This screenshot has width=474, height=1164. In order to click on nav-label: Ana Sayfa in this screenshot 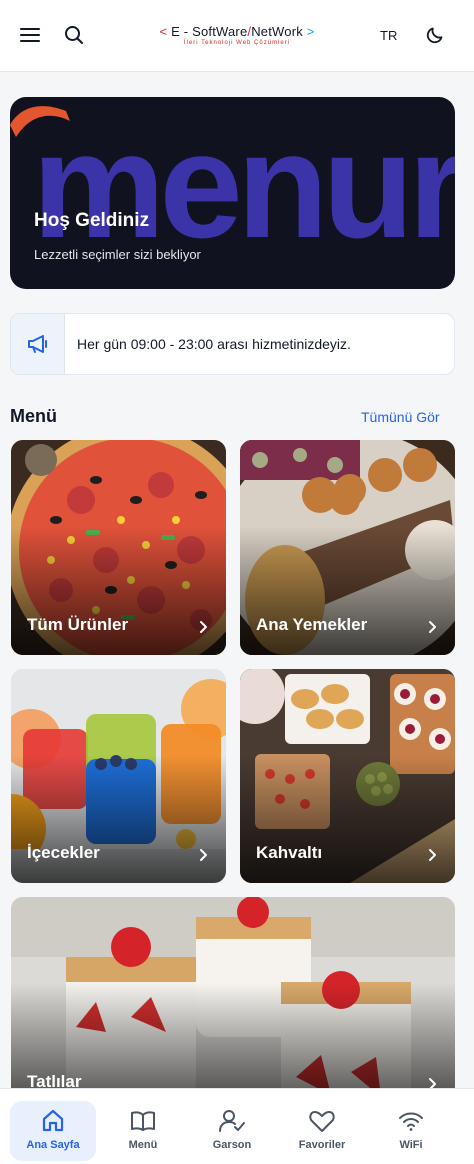, I will do `click(53, 1145)`.